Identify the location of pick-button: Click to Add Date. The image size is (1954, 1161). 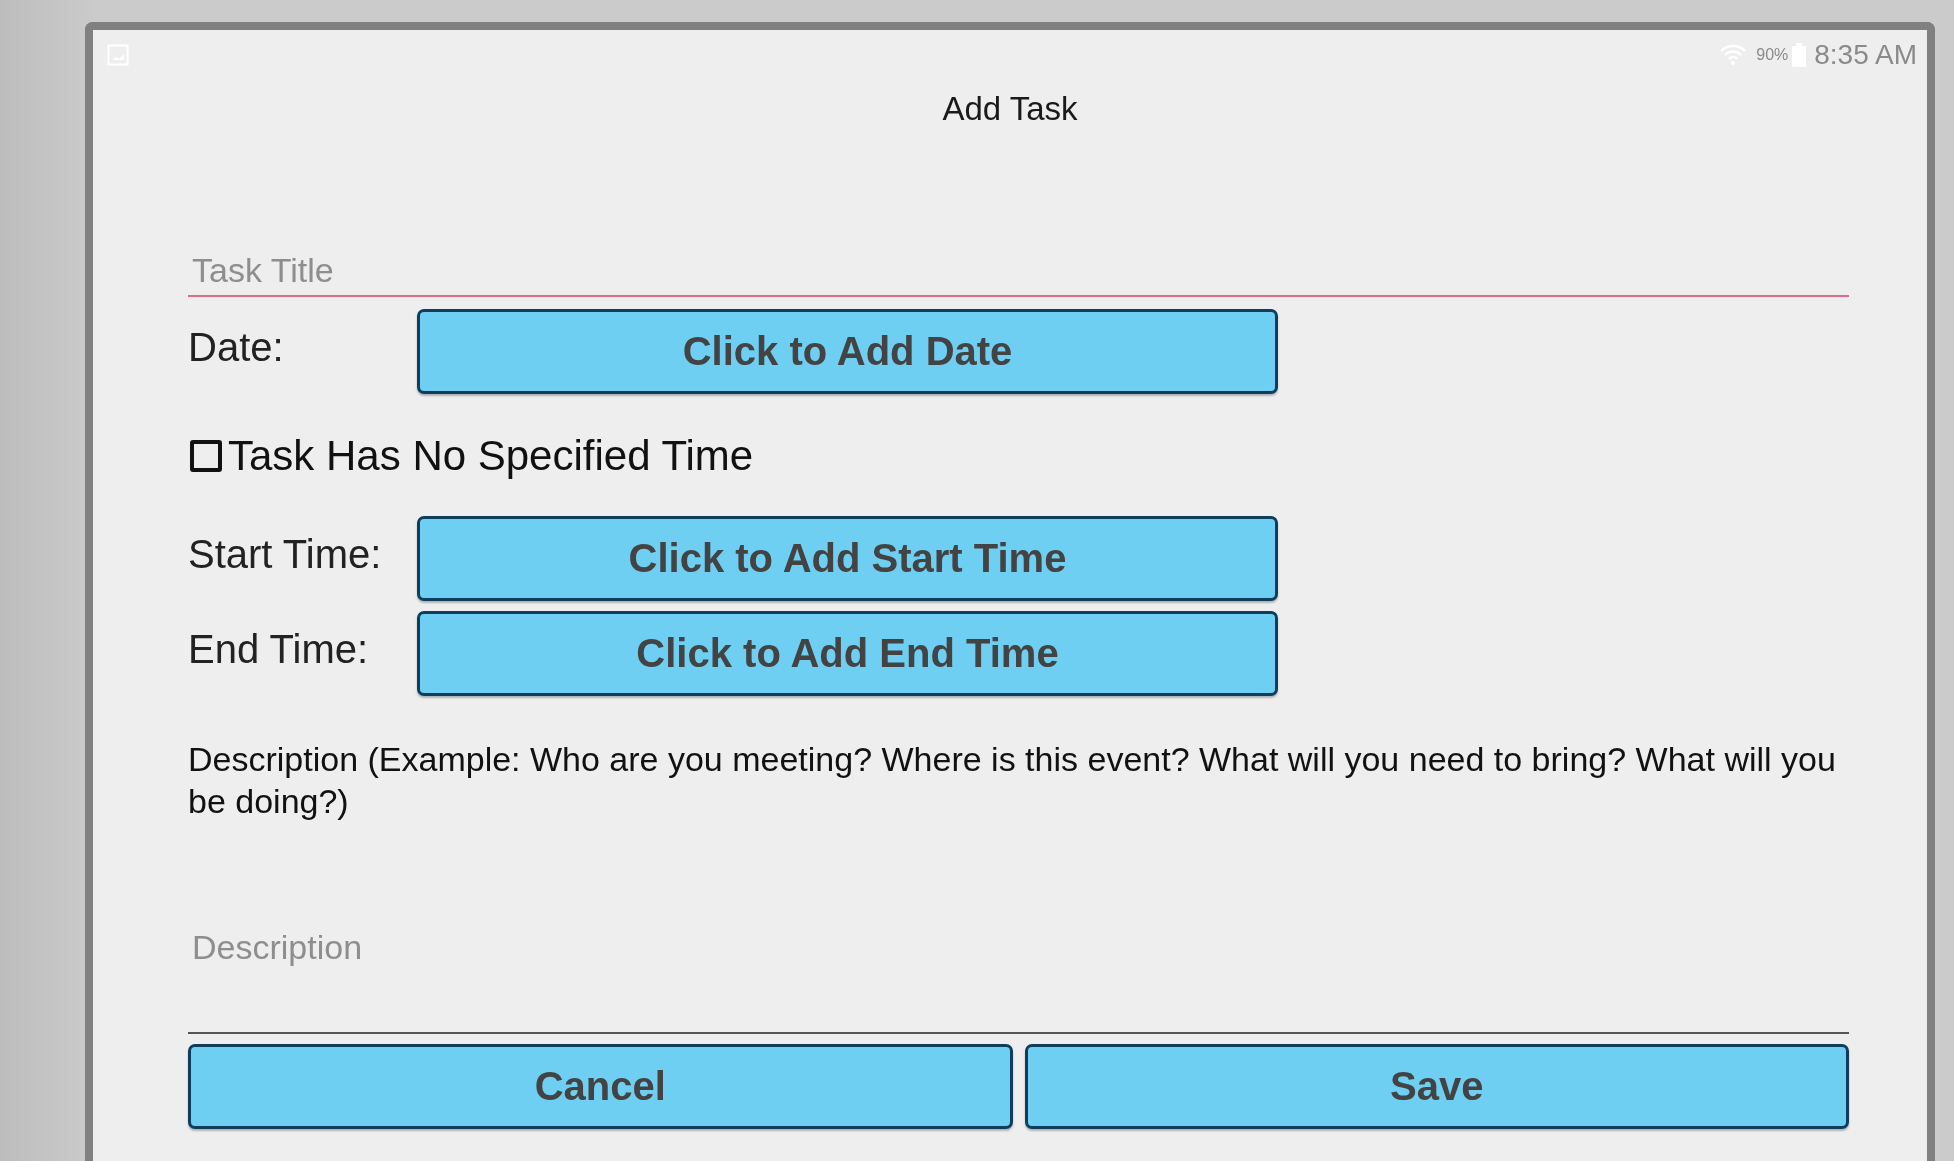
(847, 351).